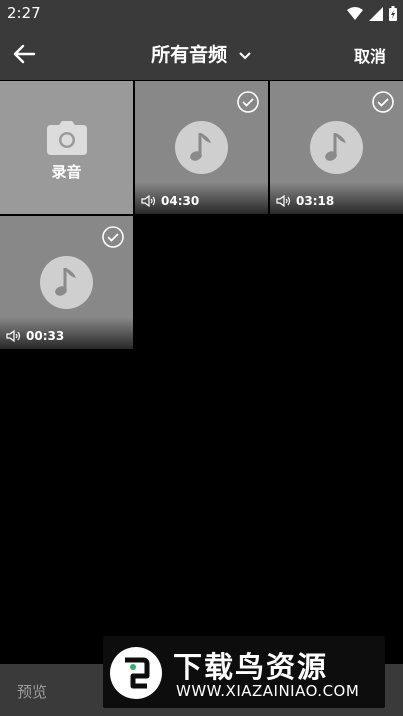  Describe the element at coordinates (201, 14) in the screenshot. I see `status-bar: 2:27` at that location.